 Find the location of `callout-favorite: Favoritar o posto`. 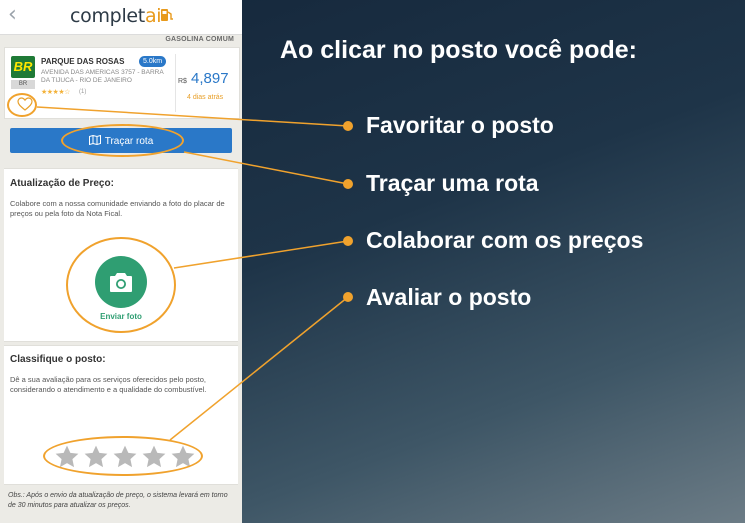

callout-favorite: Favoritar o posto is located at coordinates (460, 125).